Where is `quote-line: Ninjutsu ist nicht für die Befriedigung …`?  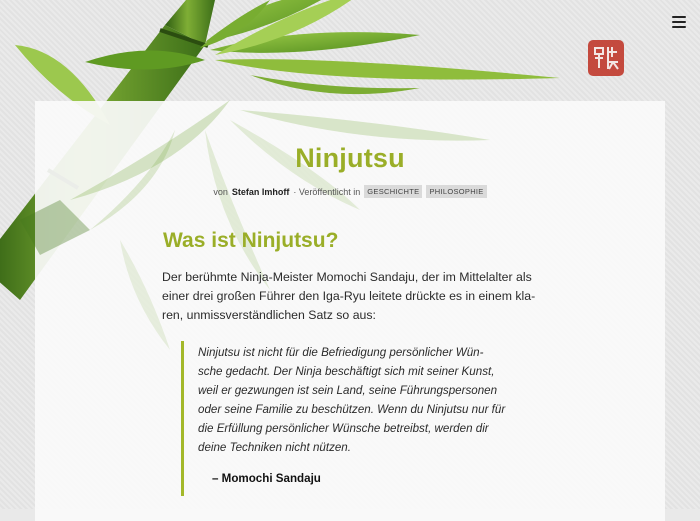 quote-line: Ninjutsu ist nicht für die Befriedigung … is located at coordinates (341, 352).